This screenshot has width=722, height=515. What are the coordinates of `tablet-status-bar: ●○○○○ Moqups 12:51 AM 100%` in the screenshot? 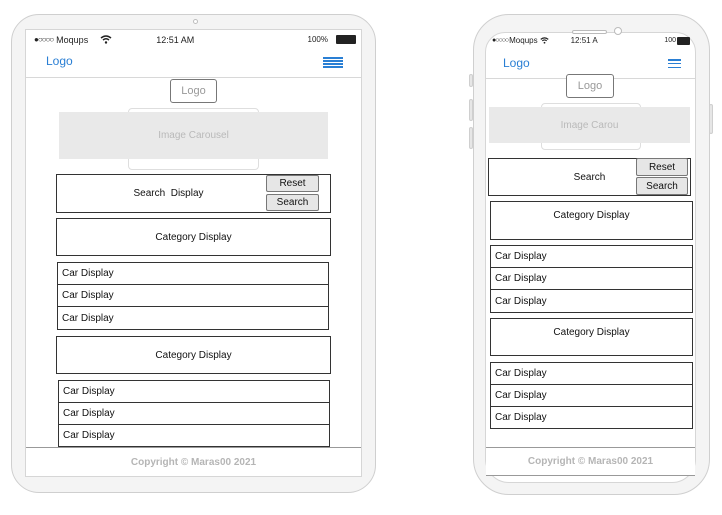 It's located at (195, 39).